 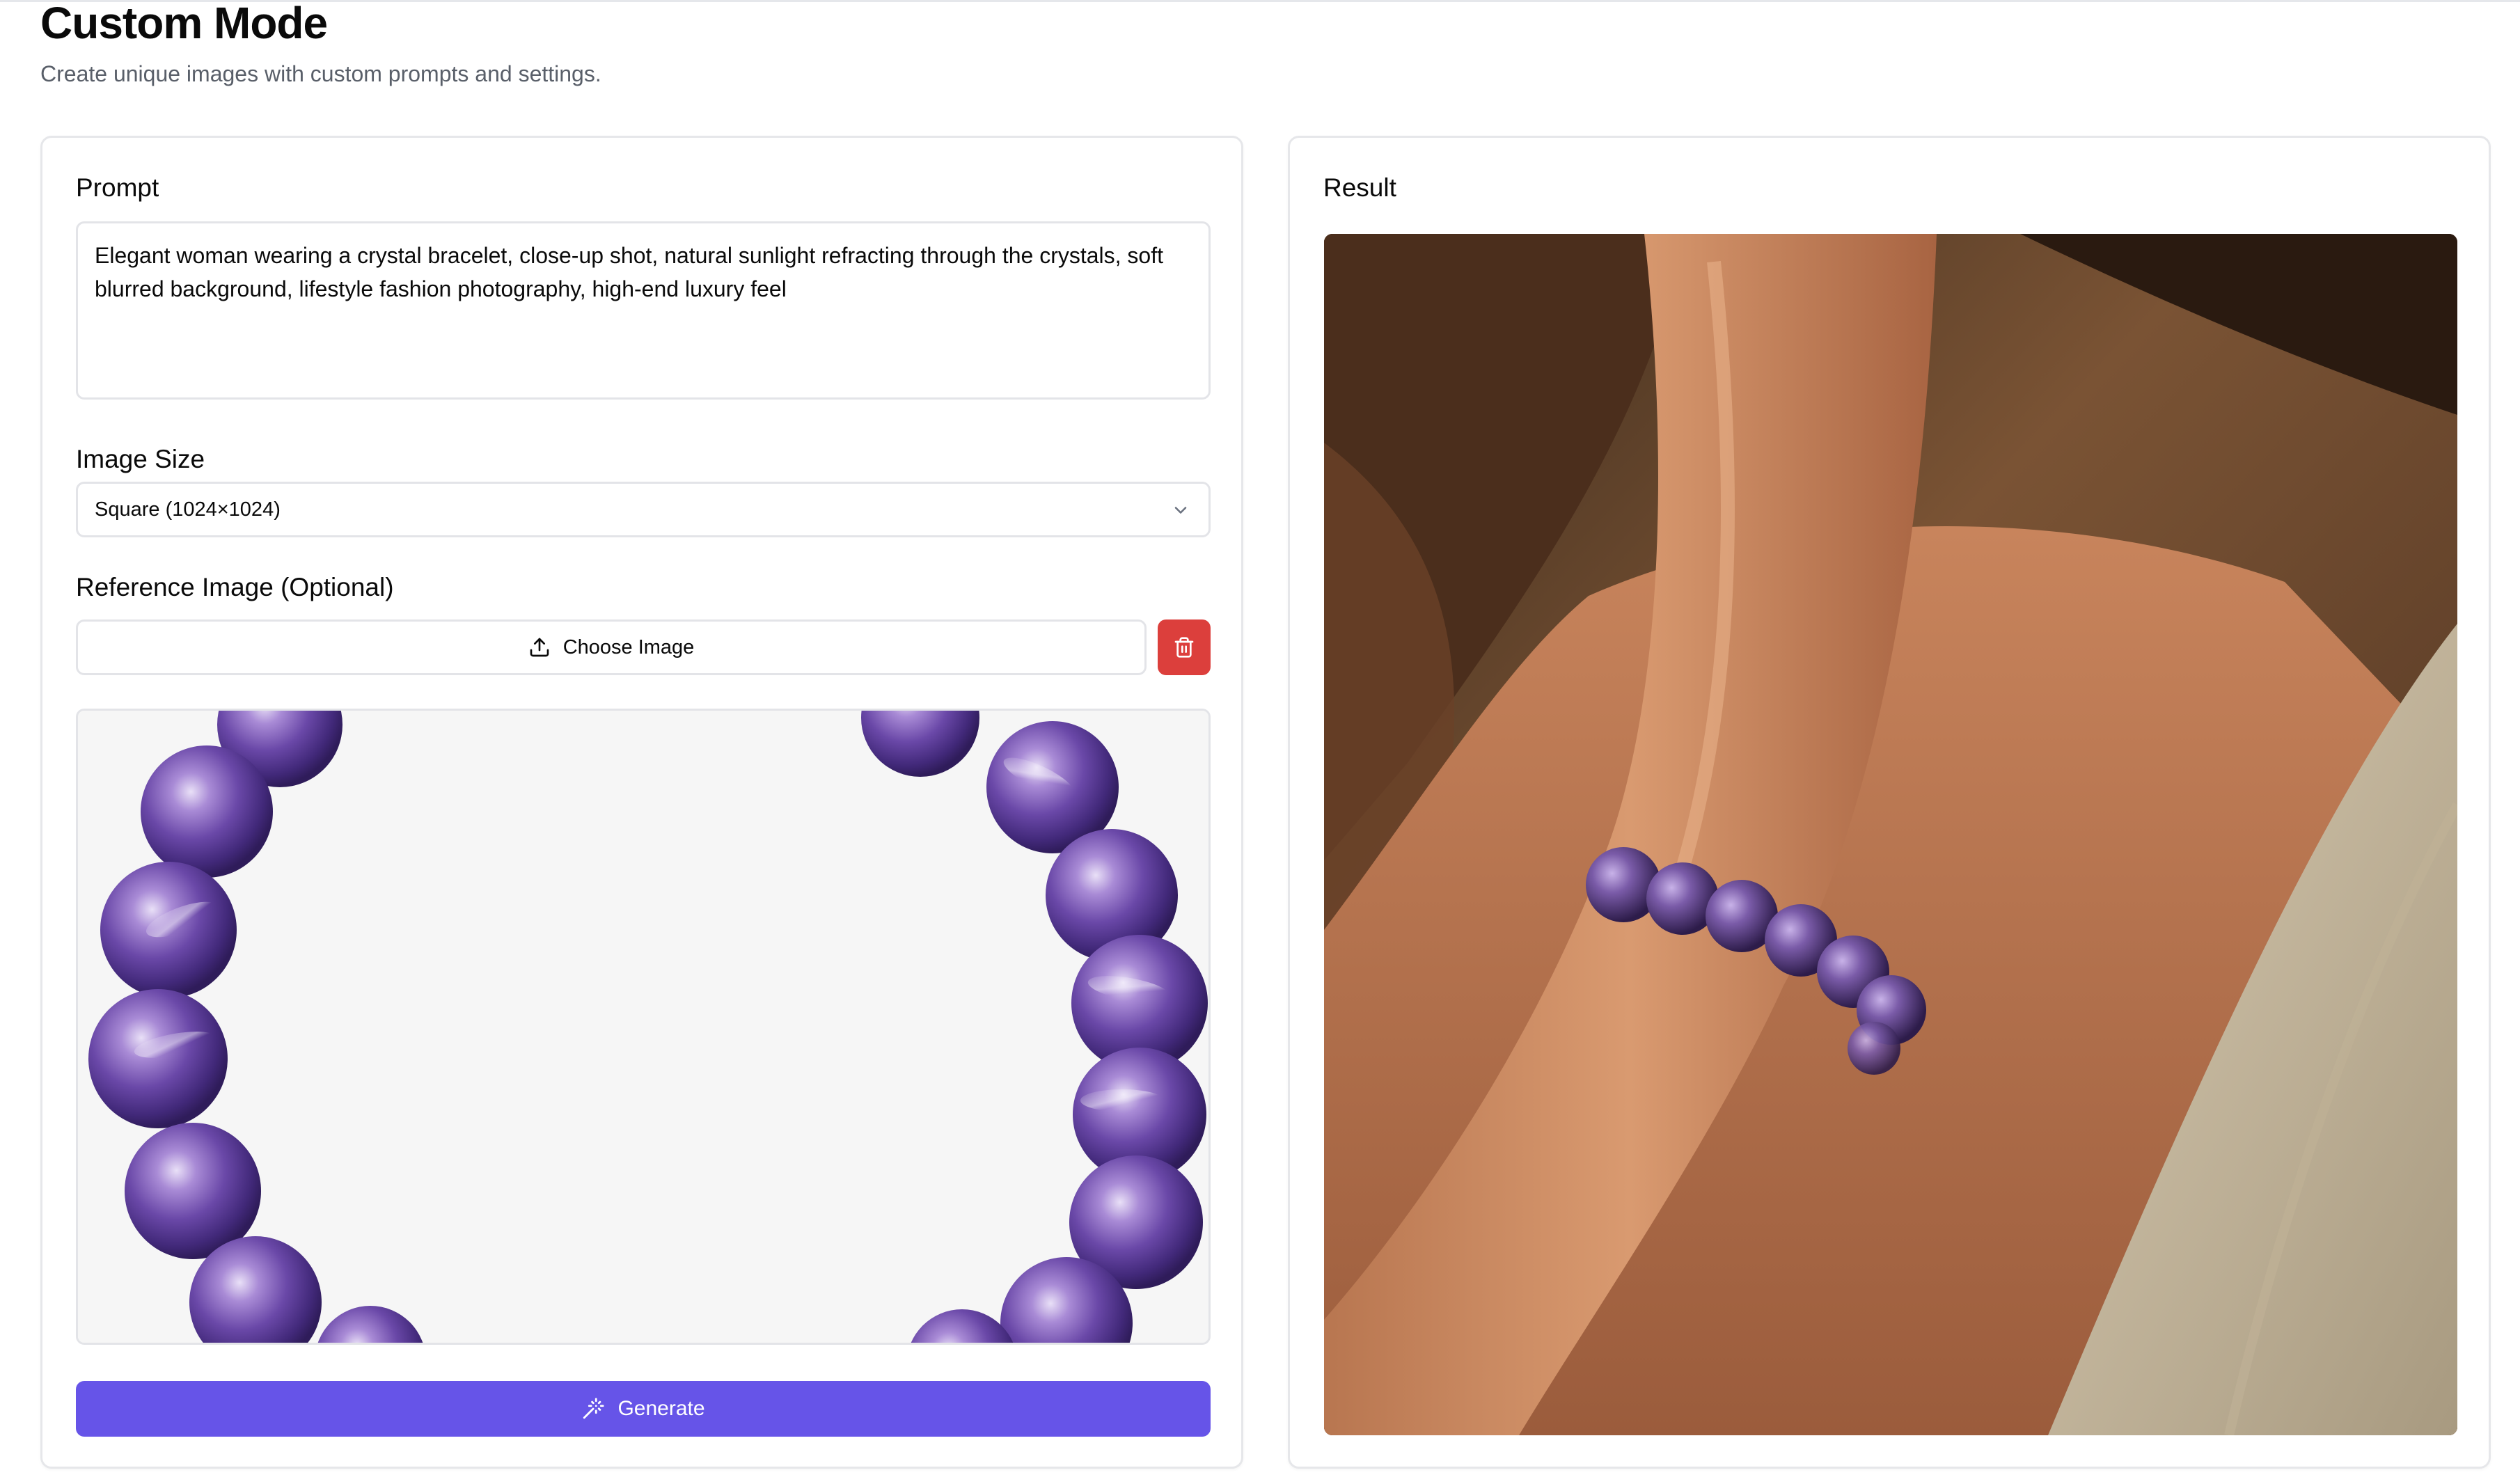 I want to click on choose-image-button: Choose Image, so click(x=611, y=647).